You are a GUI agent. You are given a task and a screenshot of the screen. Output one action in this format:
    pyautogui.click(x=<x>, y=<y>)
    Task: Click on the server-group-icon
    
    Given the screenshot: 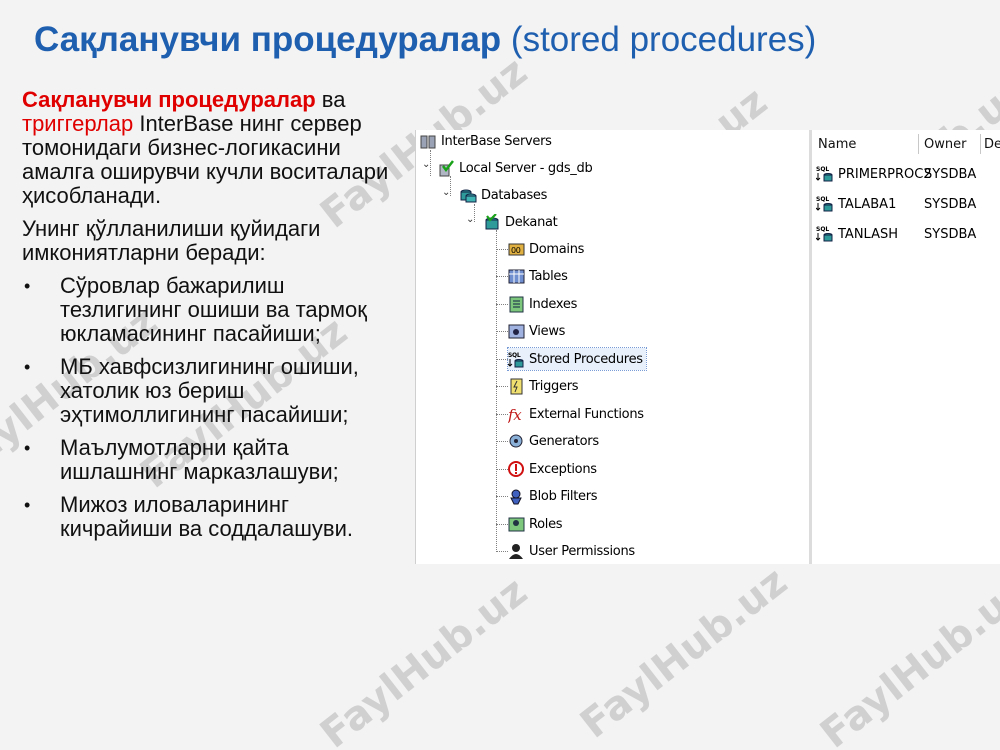 What is the action you would take?
    pyautogui.click(x=428, y=141)
    